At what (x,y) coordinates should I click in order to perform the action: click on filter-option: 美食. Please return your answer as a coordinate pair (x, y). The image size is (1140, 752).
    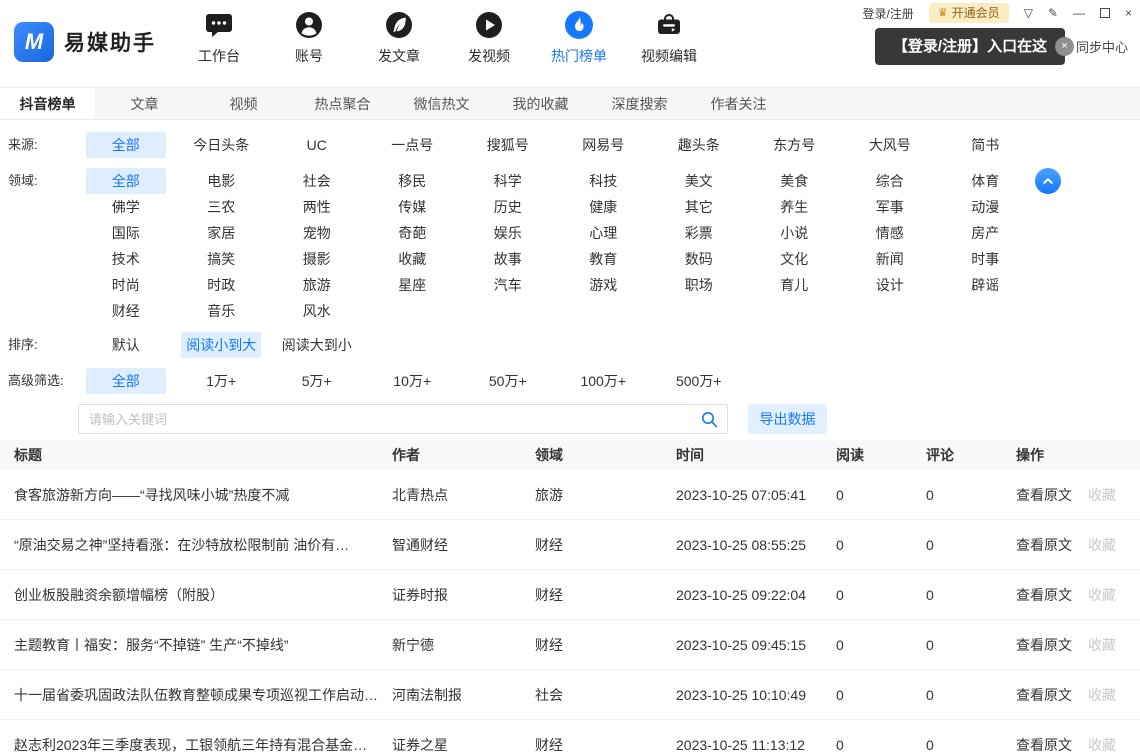
    Looking at the image, I should click on (794, 181).